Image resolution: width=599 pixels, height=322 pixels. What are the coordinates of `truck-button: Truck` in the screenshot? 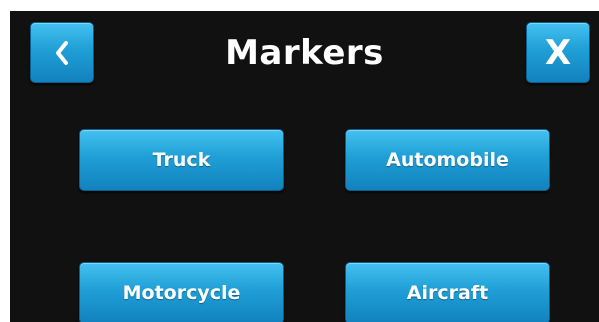 It's located at (181, 160).